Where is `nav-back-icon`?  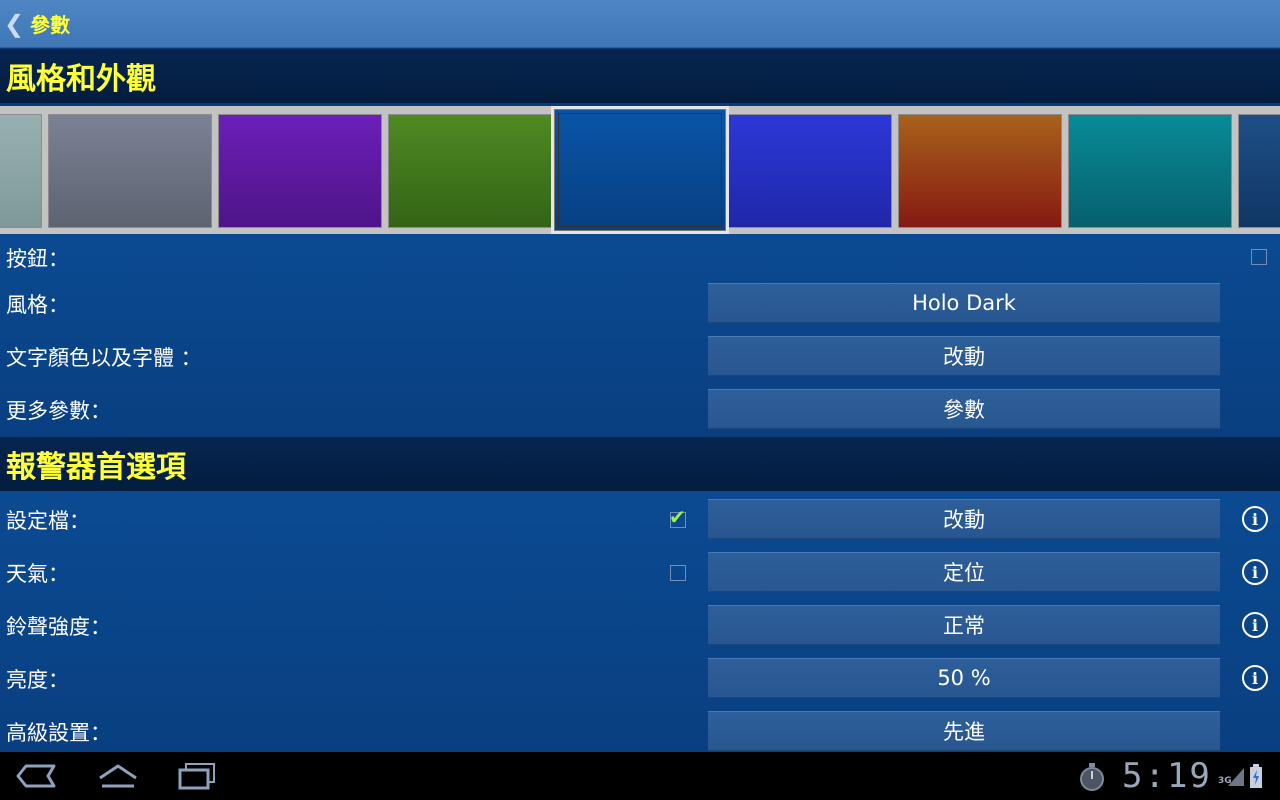 nav-back-icon is located at coordinates (37, 776).